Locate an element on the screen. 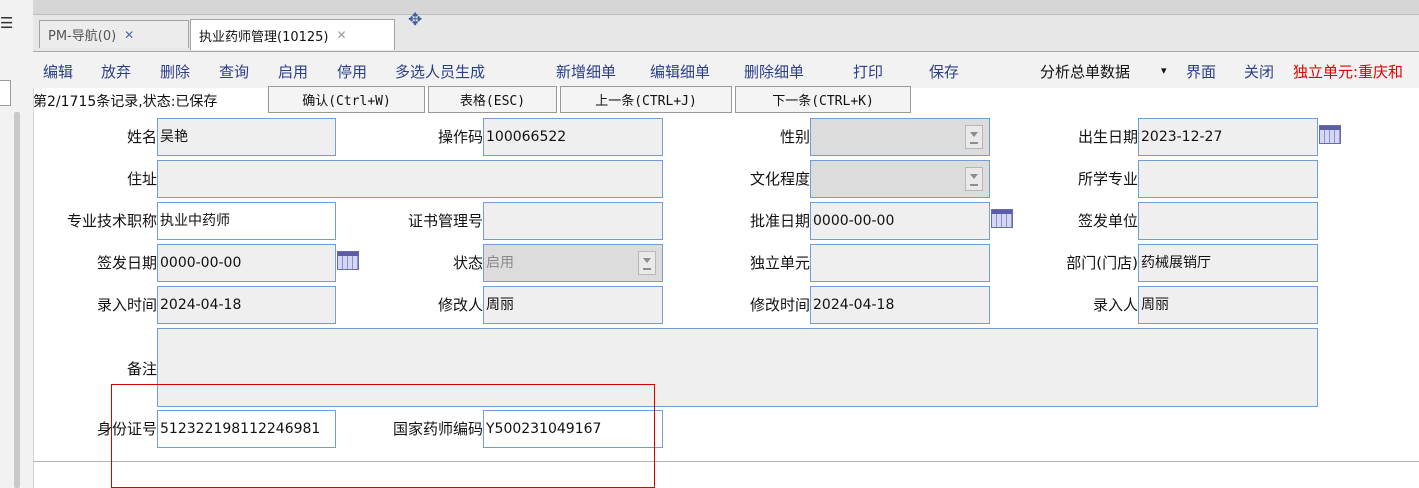 The image size is (1419, 488). window-top-bar is located at coordinates (726, 7).